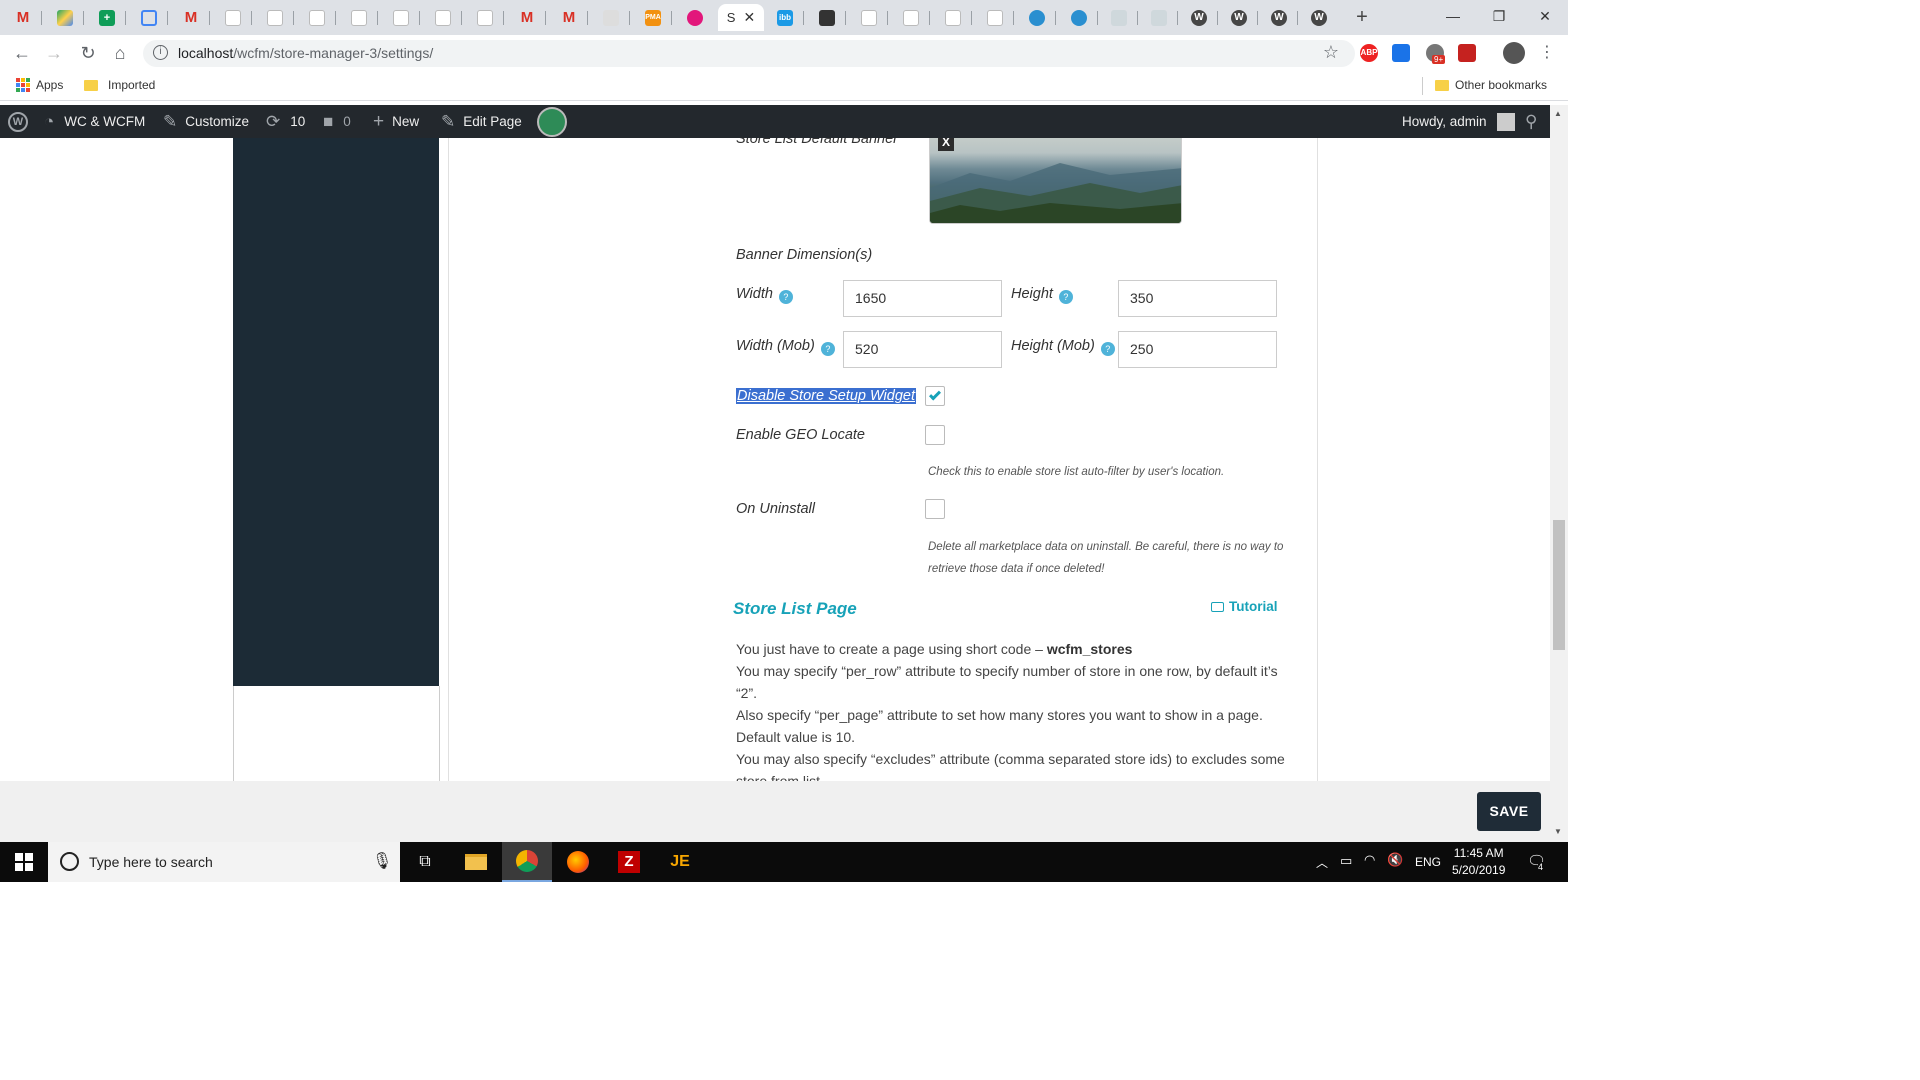 This screenshot has height=1080, width=1920. I want to click on notifications-icon: 🗨, so click(1536, 861).